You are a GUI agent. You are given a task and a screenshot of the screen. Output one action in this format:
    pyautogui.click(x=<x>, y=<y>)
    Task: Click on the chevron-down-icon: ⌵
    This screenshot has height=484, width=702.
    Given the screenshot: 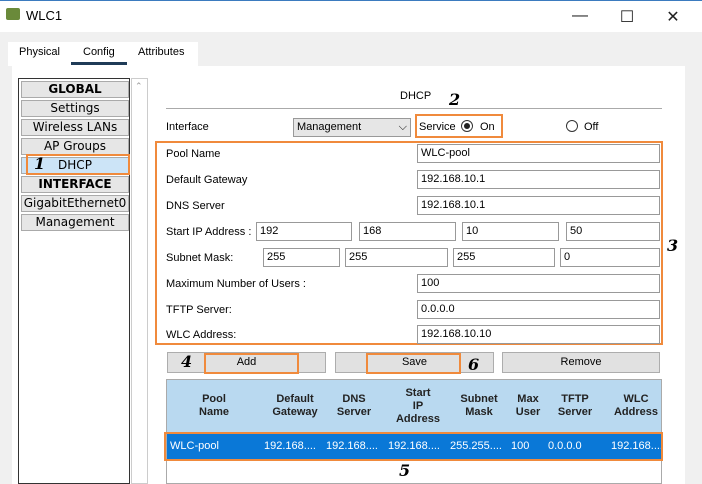 What is the action you would take?
    pyautogui.click(x=402, y=127)
    